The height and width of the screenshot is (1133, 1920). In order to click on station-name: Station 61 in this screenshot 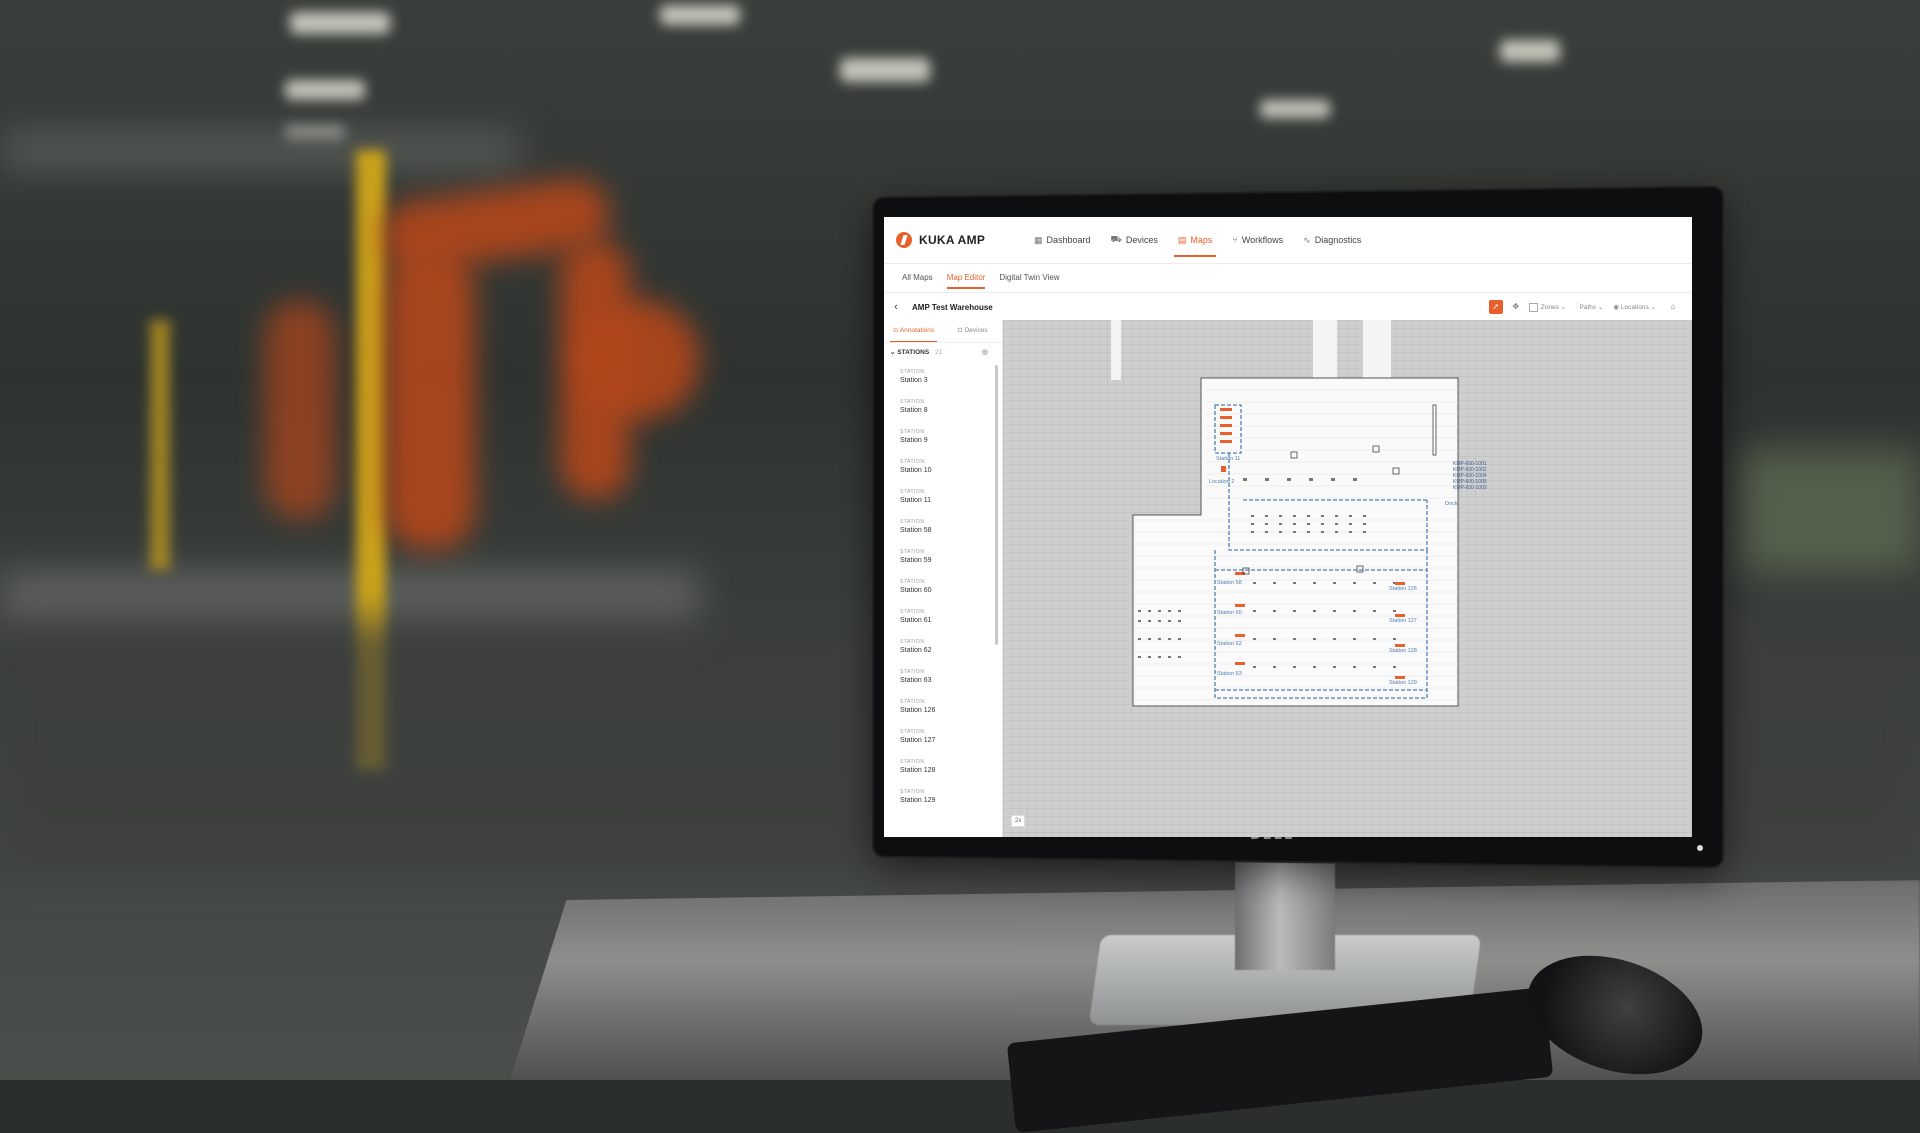, I will do `click(916, 620)`.